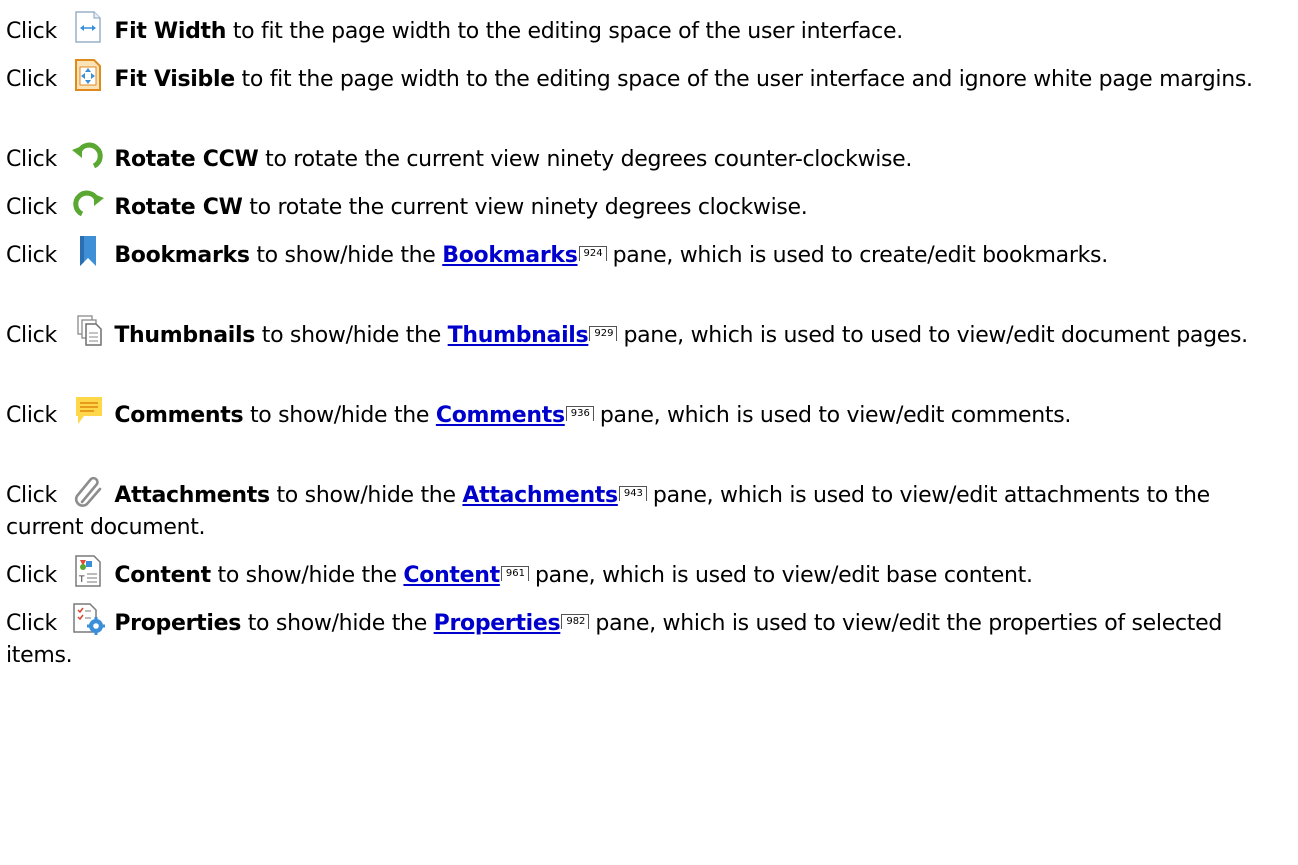 The height and width of the screenshot is (865, 1298). Describe the element at coordinates (497, 623) in the screenshot. I see `properties-link: Properties` at that location.